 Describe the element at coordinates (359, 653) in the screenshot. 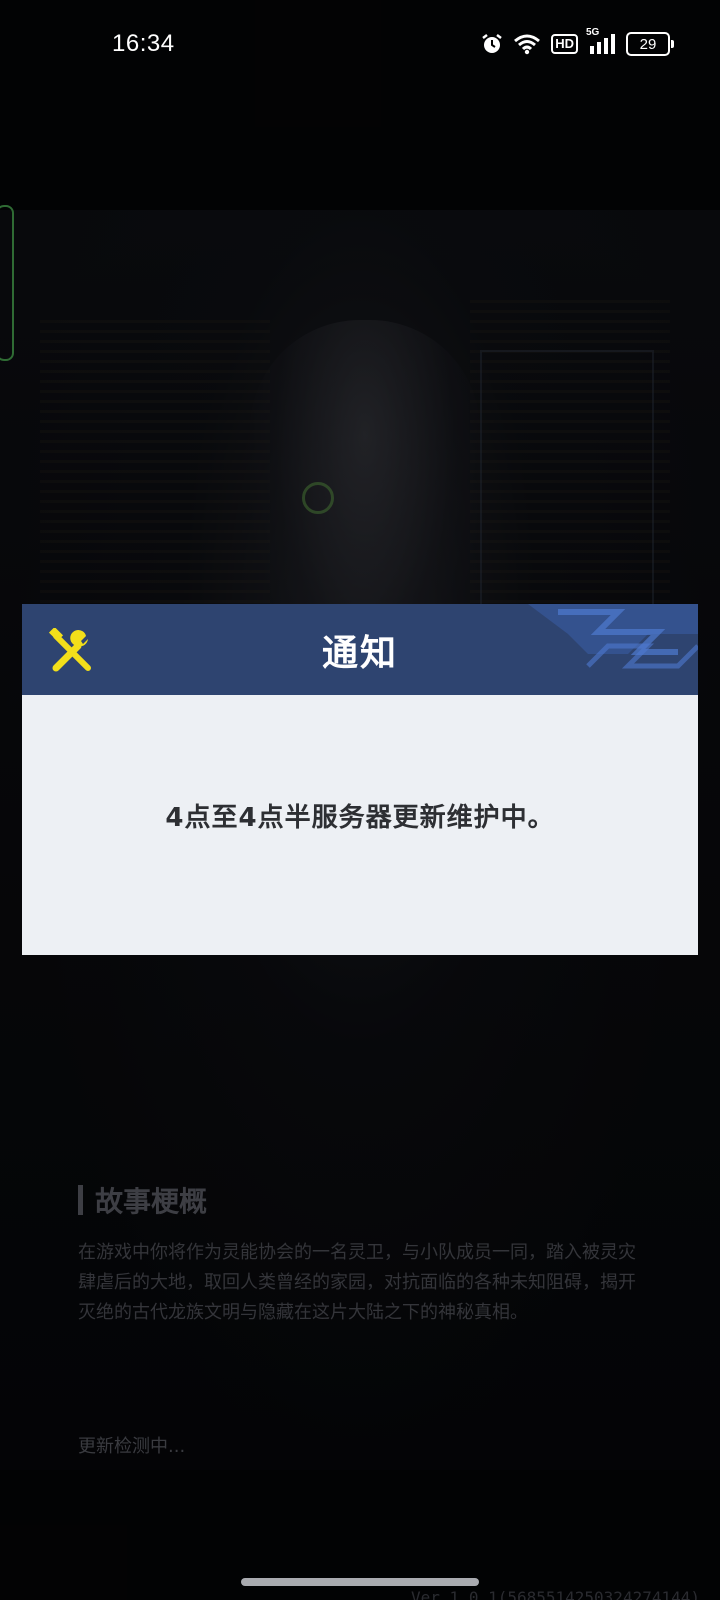

I see `dialog-title: 通知` at that location.